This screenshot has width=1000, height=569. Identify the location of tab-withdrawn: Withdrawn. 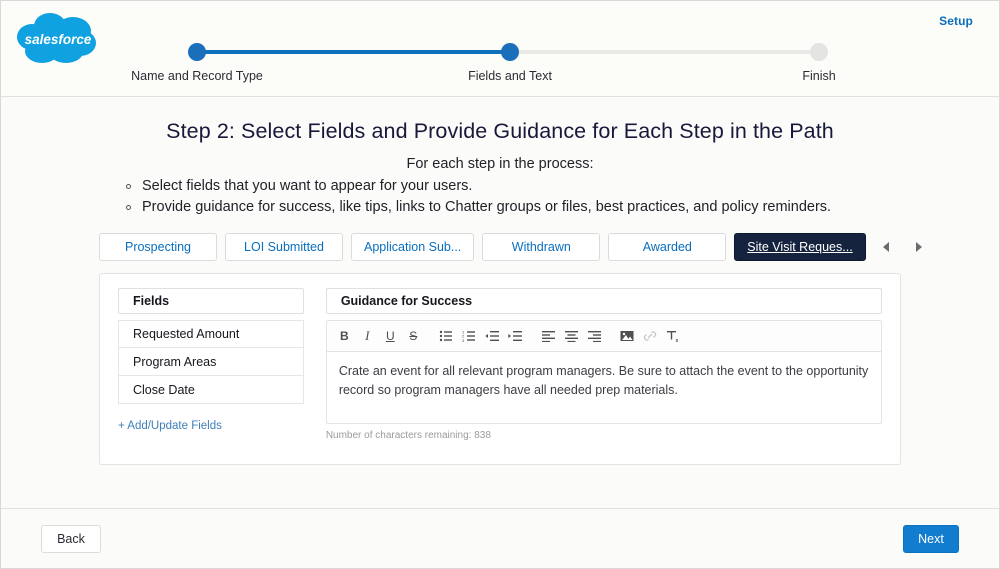
(541, 247).